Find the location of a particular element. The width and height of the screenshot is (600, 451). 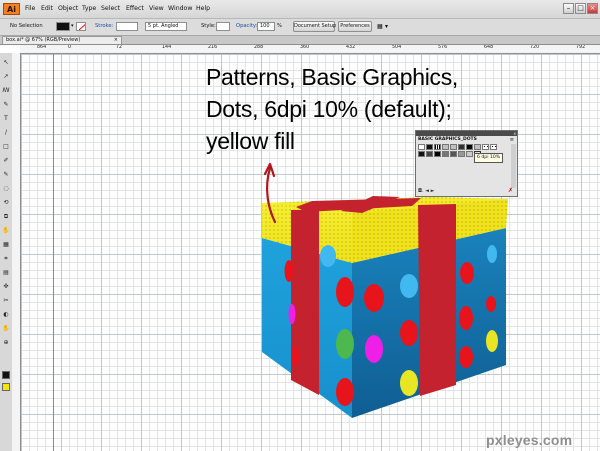

panel-close-icon: x is located at coordinates (515, 133).